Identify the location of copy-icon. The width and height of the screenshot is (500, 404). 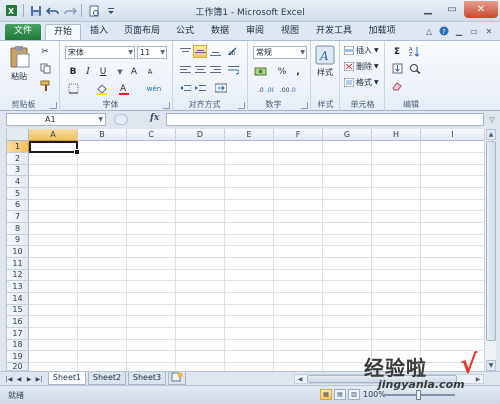
(45, 68).